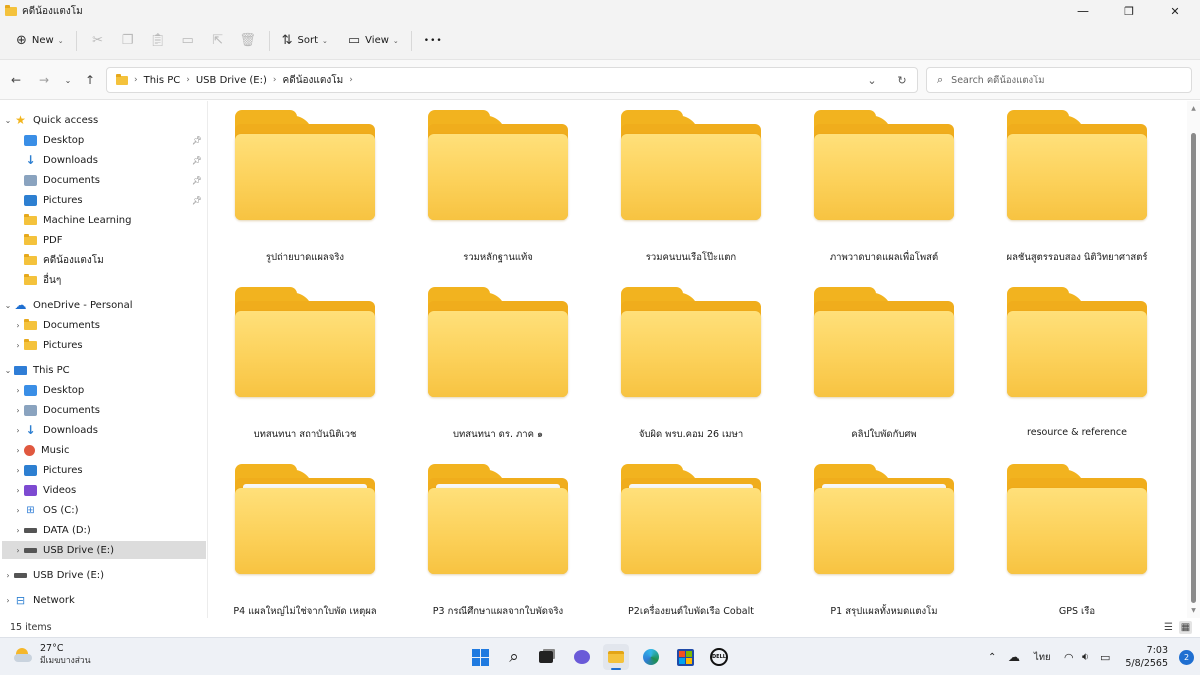 The image size is (1200, 675). Describe the element at coordinates (128, 41) in the screenshot. I see `copy-icon: ❐` at that location.